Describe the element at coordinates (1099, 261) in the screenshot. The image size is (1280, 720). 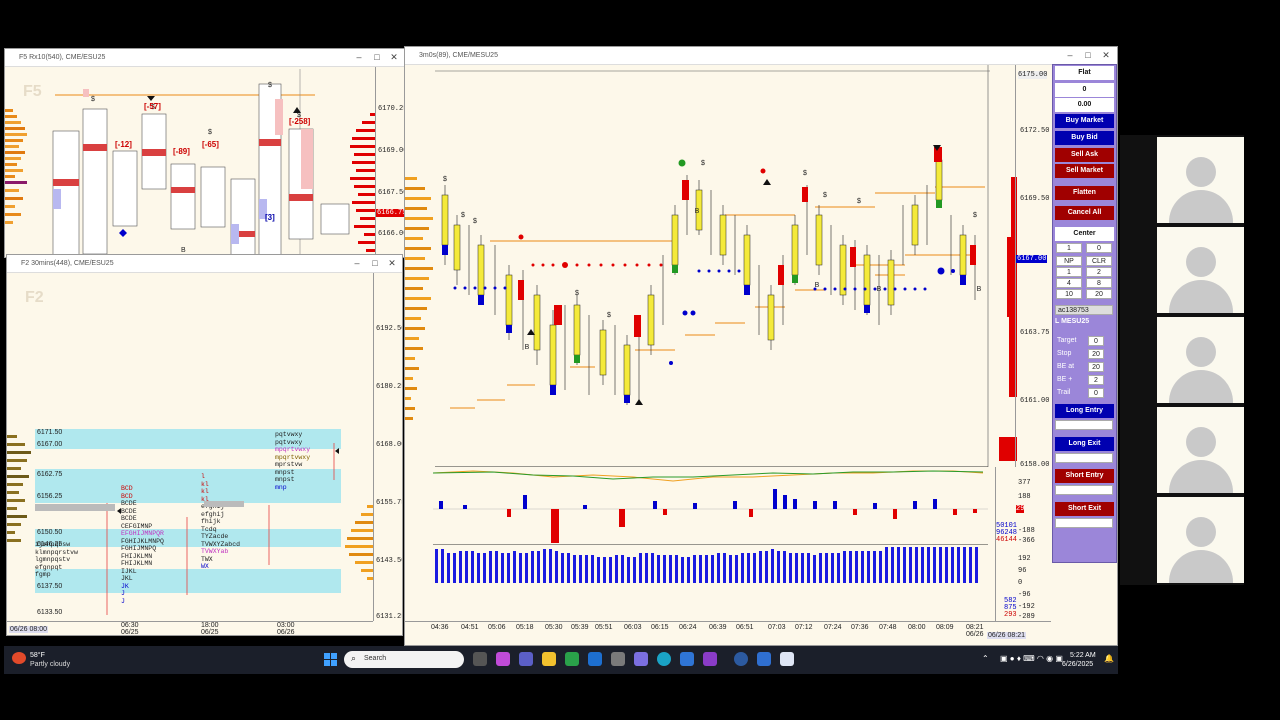
I see `clr-button: CLR` at that location.